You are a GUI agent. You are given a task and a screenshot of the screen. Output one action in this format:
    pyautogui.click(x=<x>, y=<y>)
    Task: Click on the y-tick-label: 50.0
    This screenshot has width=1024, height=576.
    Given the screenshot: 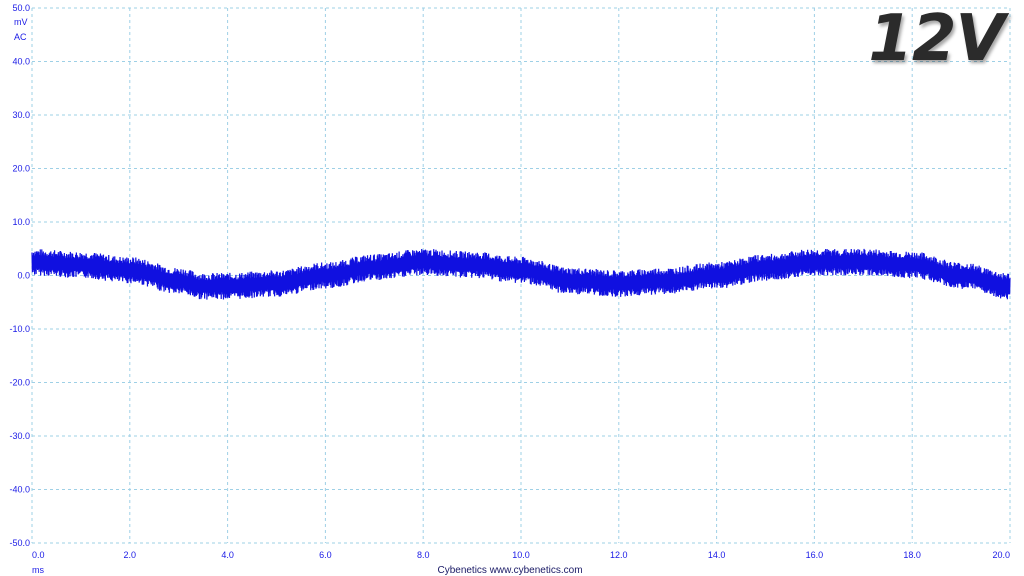 What is the action you would take?
    pyautogui.click(x=21, y=8)
    